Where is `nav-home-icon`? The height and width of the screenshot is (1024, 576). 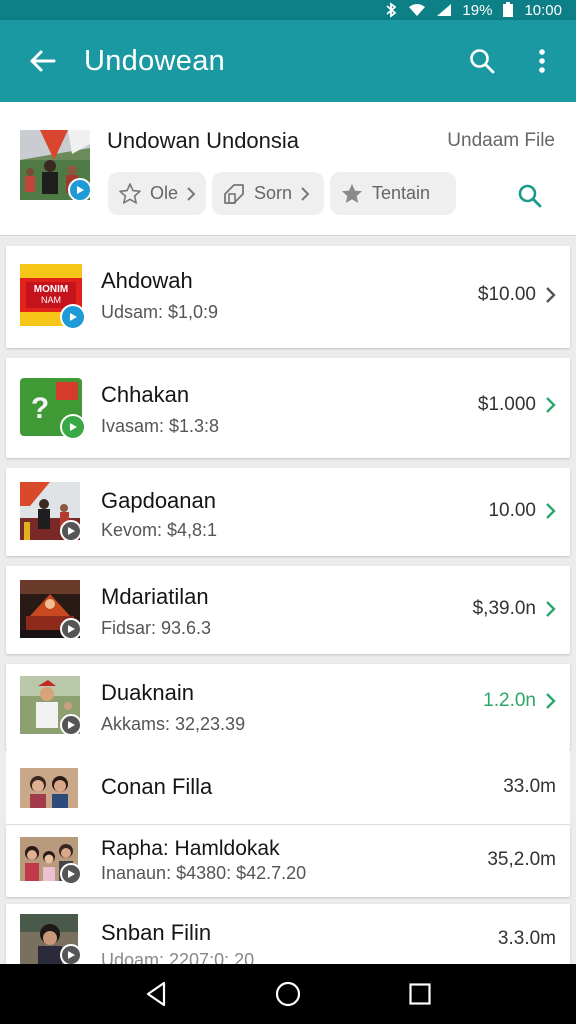 nav-home-icon is located at coordinates (288, 994).